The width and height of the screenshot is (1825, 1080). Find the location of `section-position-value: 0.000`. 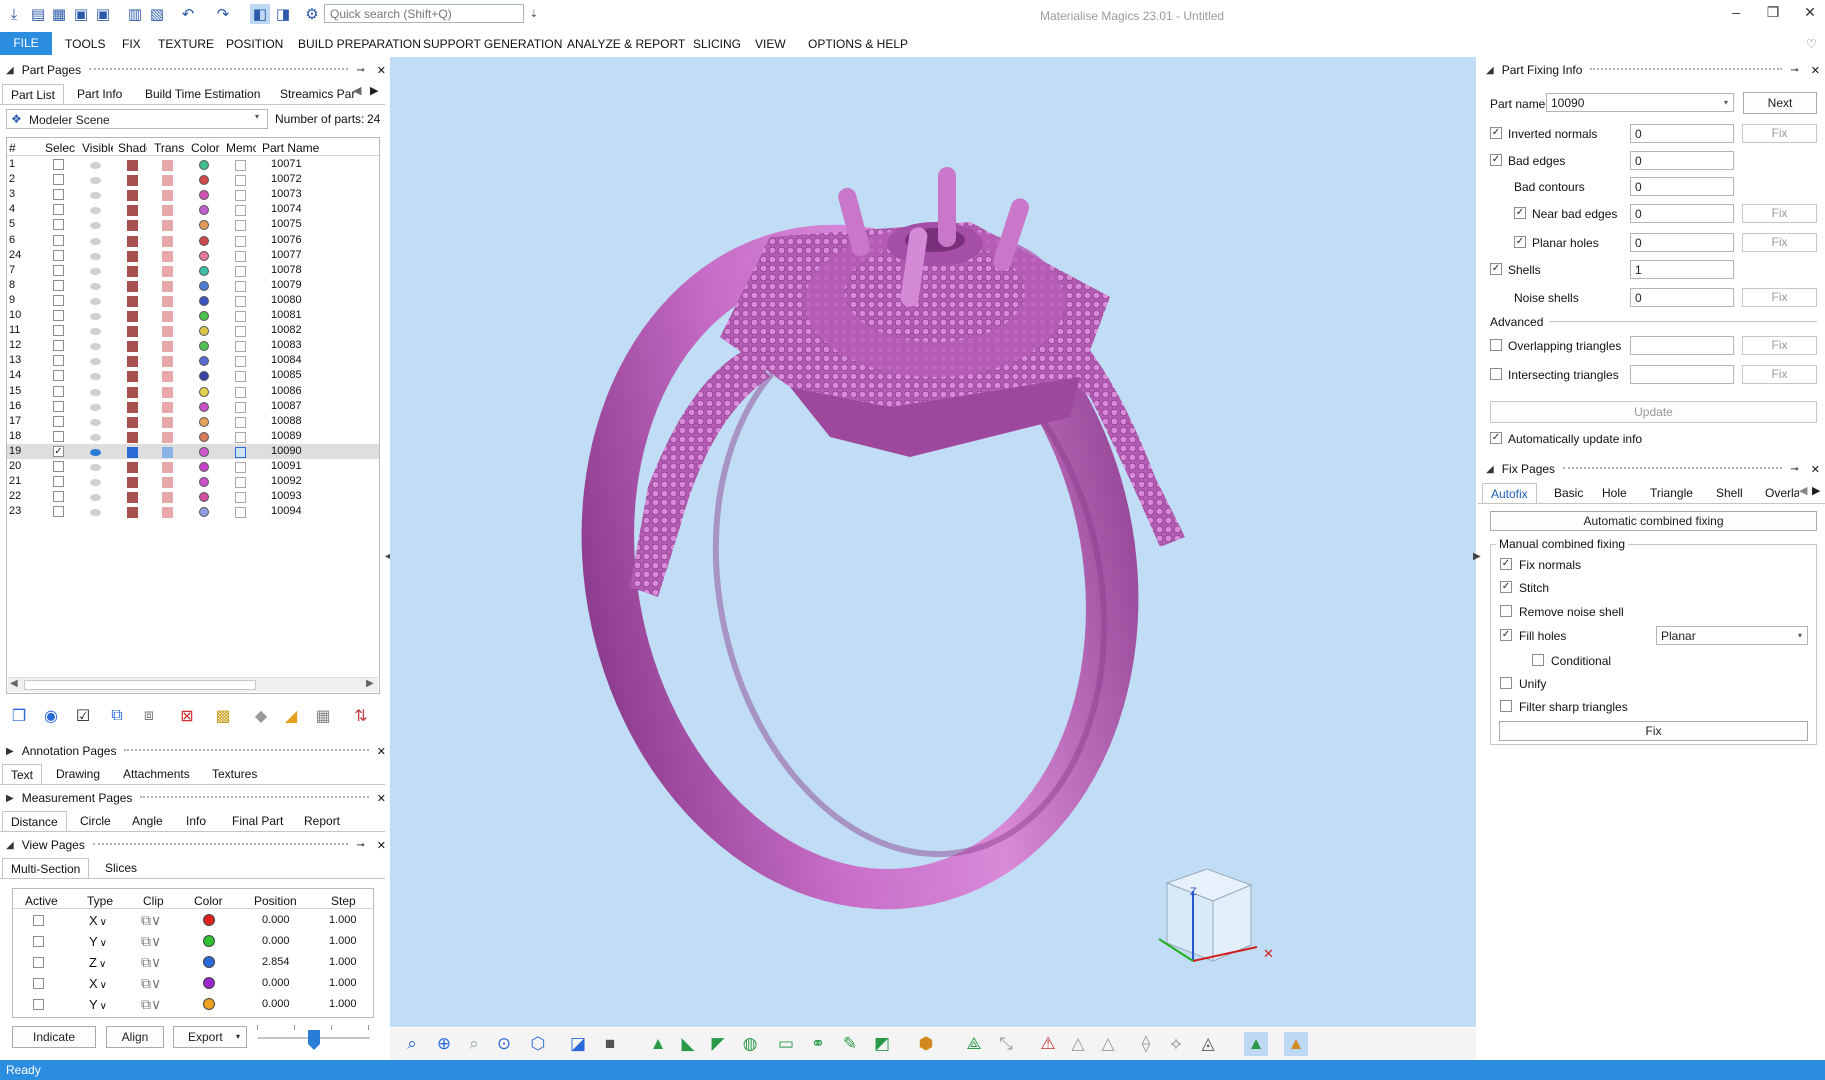

section-position-value: 0.000 is located at coordinates (276, 941).